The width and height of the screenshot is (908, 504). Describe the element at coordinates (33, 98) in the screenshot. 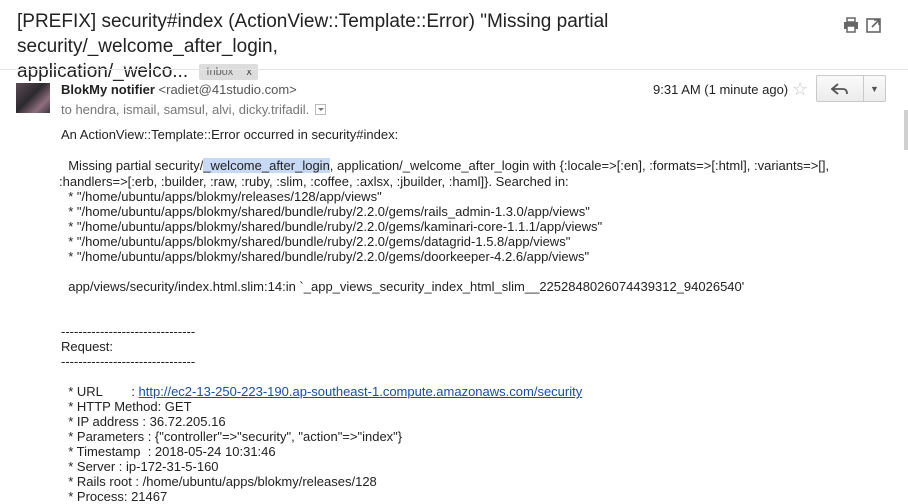

I see `sender-avatar` at that location.